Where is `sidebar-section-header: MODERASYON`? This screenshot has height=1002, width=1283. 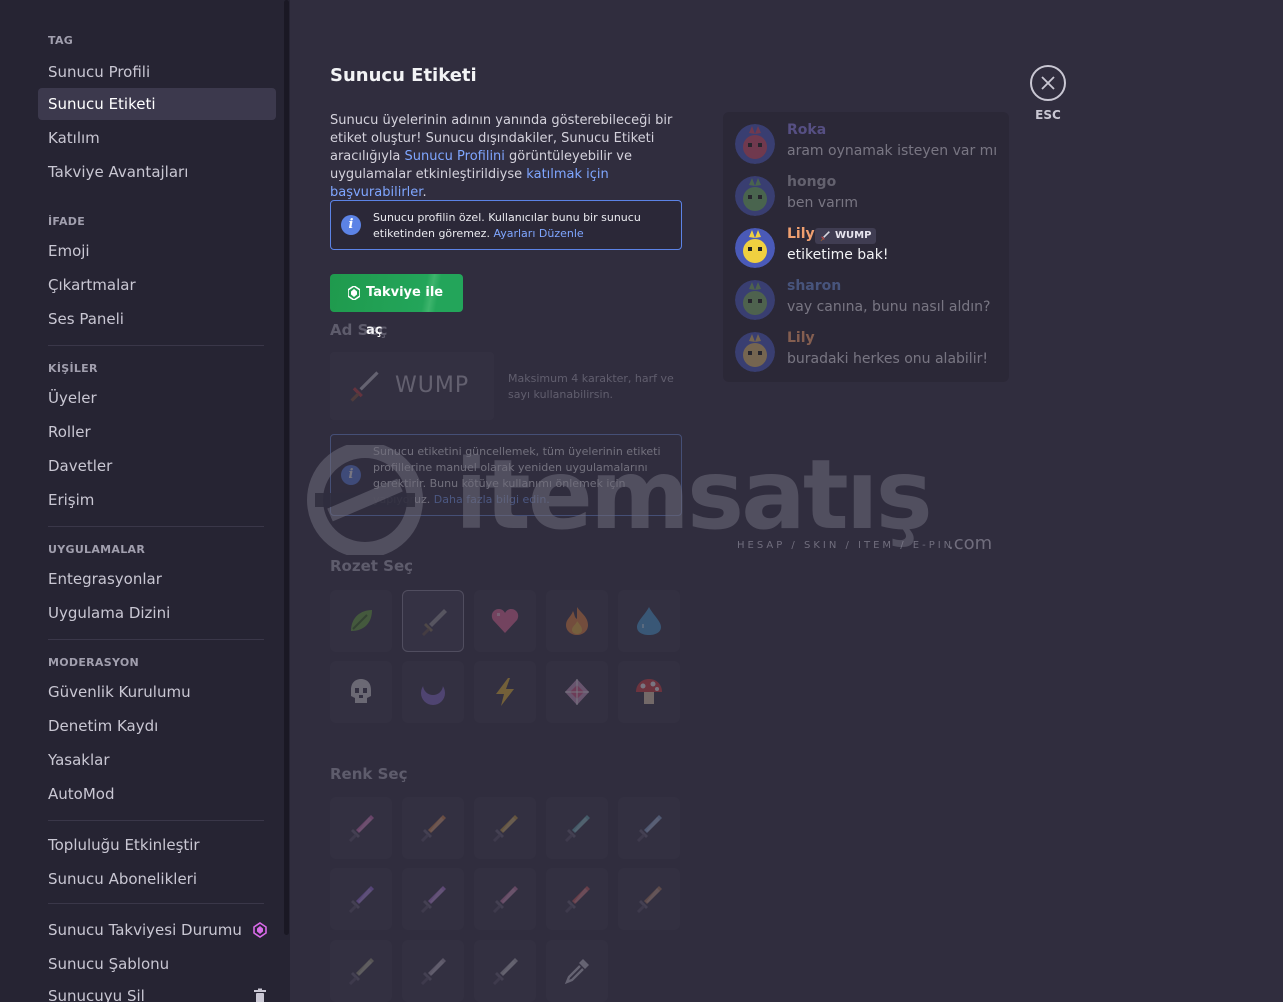 sidebar-section-header: MODERASYON is located at coordinates (93, 662).